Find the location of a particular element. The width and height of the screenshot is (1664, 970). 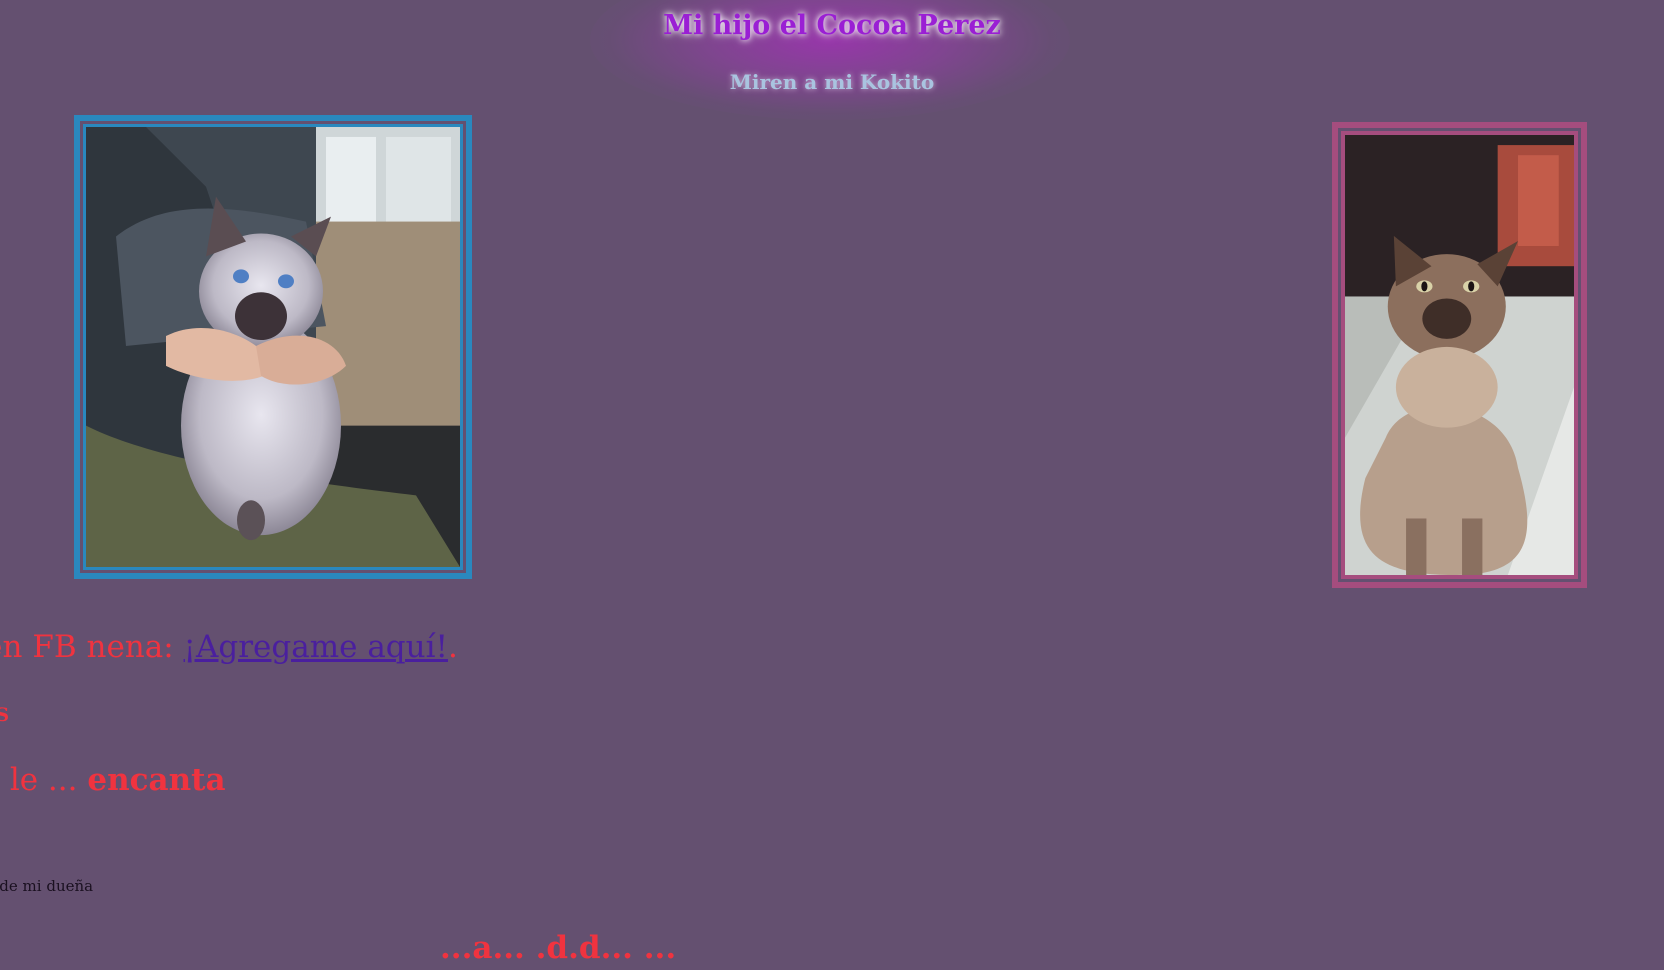

cat-photo-frame is located at coordinates (1459, 355).